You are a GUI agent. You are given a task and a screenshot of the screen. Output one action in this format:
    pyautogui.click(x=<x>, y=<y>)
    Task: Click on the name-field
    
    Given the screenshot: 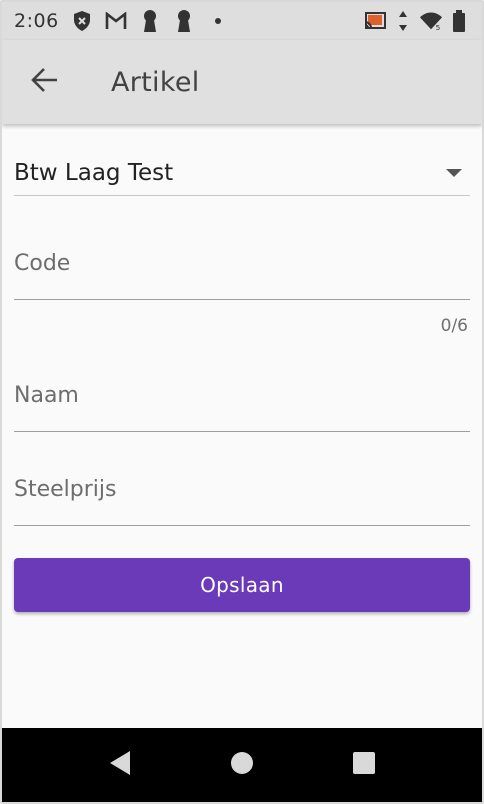 What is the action you would take?
    pyautogui.click(x=242, y=396)
    